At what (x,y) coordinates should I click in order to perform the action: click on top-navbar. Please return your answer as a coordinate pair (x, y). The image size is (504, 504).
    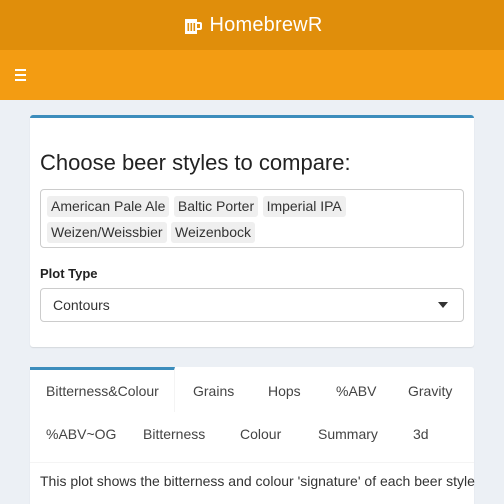
    Looking at the image, I should click on (252, 75).